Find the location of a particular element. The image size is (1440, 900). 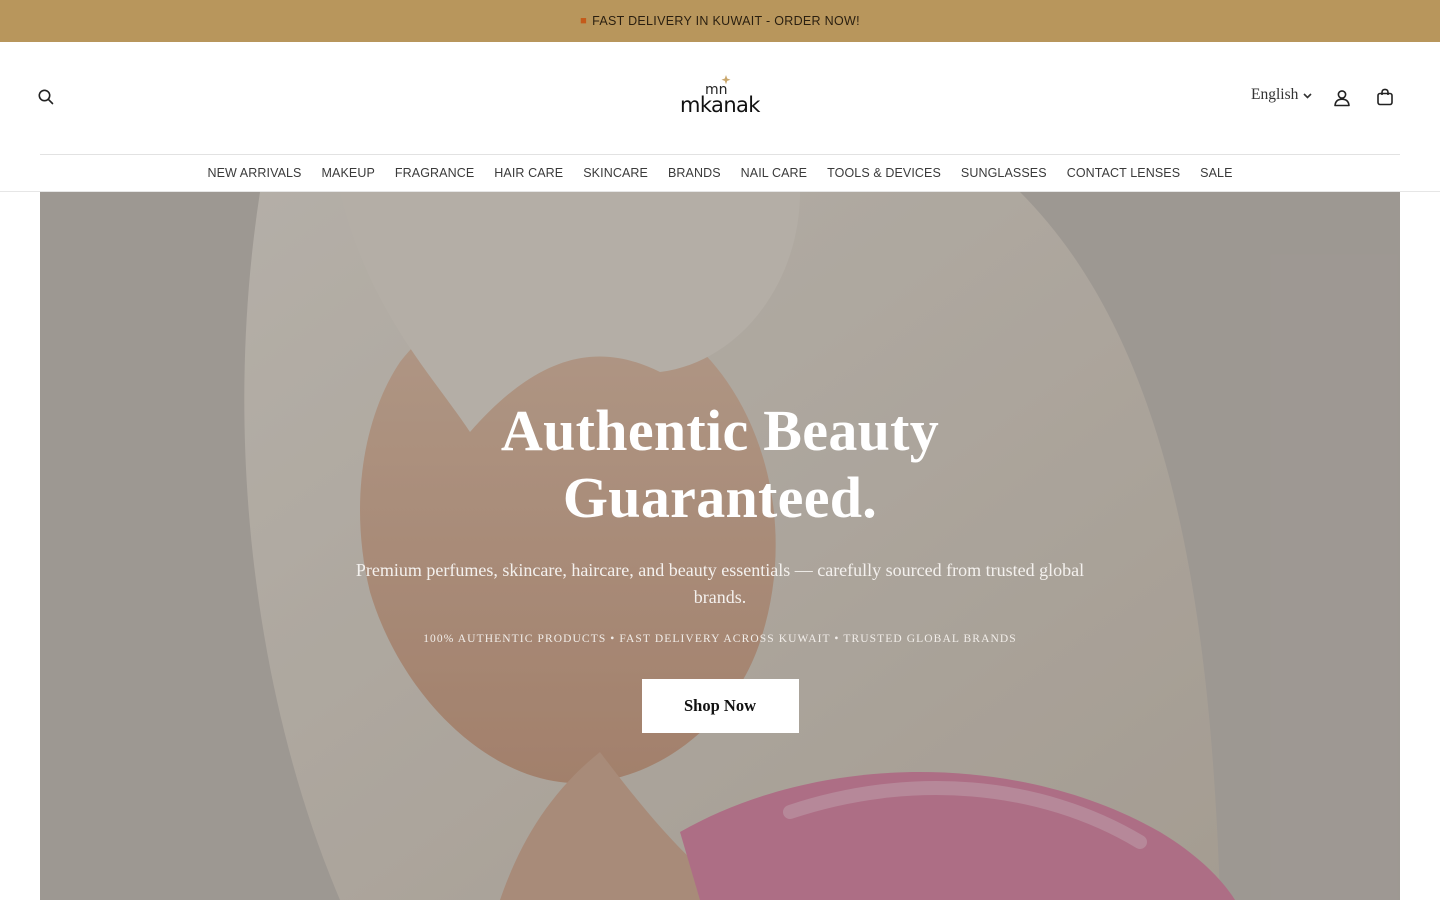

account-icon is located at coordinates (1342, 98).